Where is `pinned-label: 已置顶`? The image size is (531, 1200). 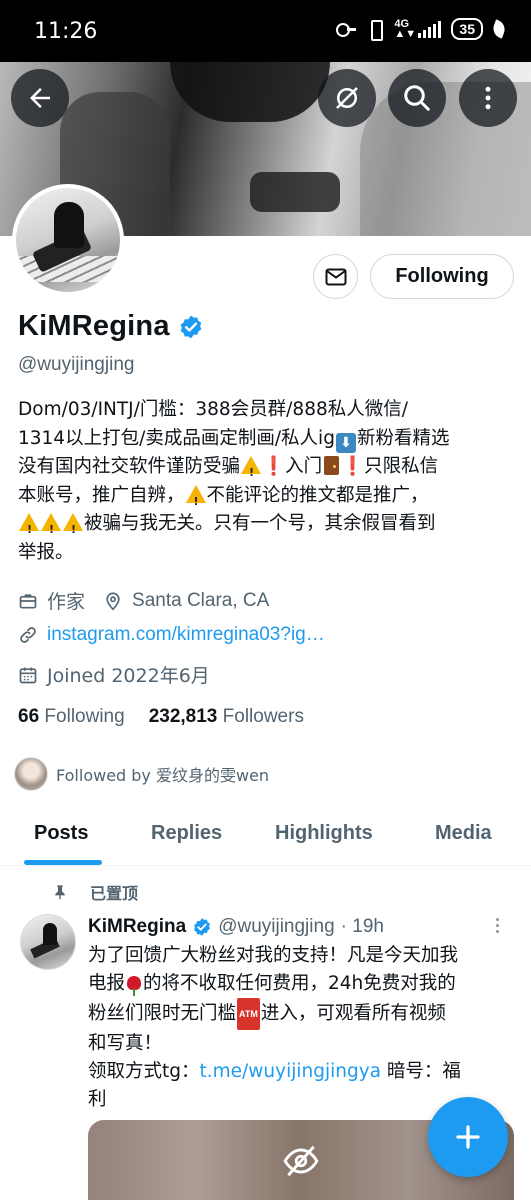 pinned-label: 已置顶 is located at coordinates (114, 893).